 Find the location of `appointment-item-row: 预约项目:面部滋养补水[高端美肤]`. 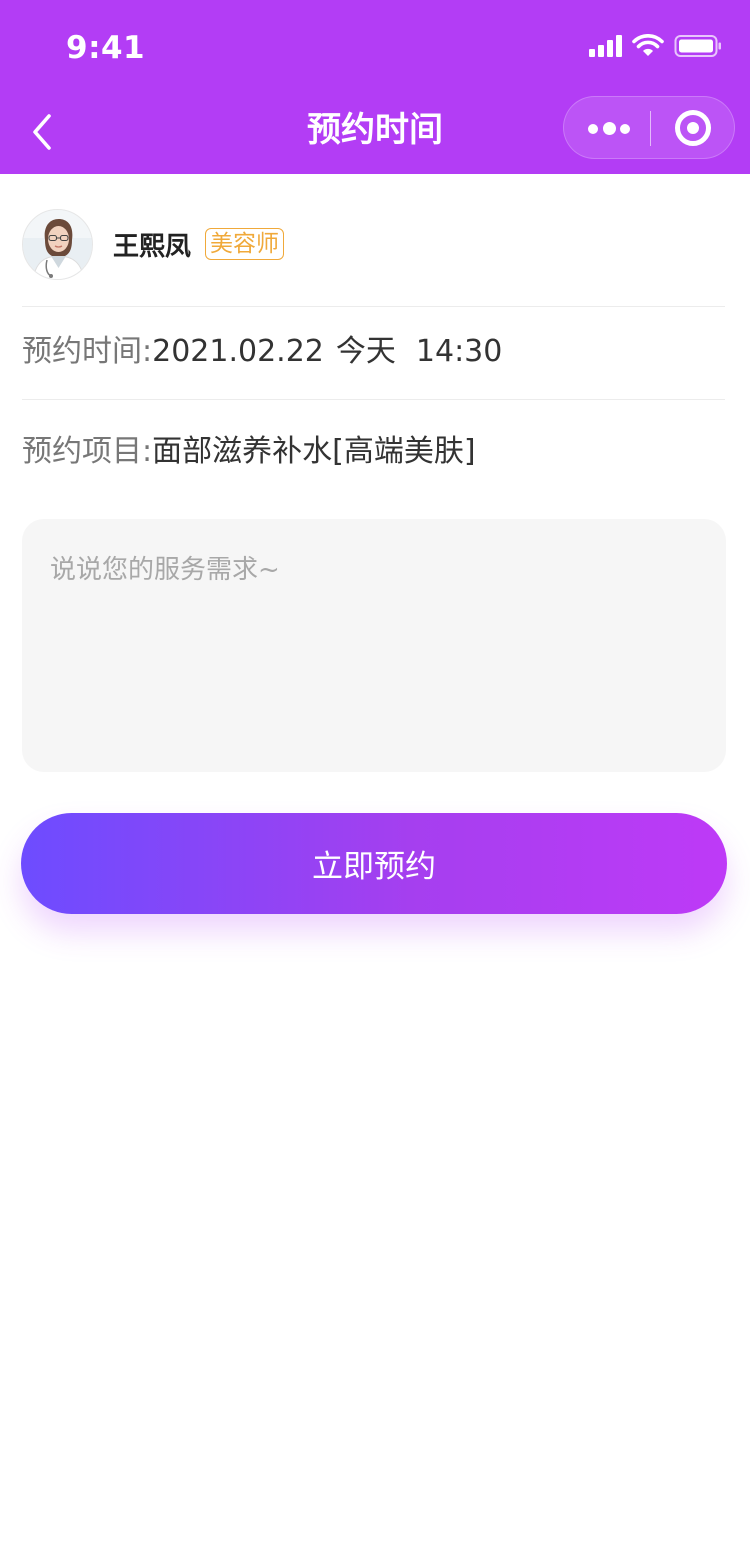

appointment-item-row: 预约项目:面部滋养补水[高端美肤] is located at coordinates (249, 452).